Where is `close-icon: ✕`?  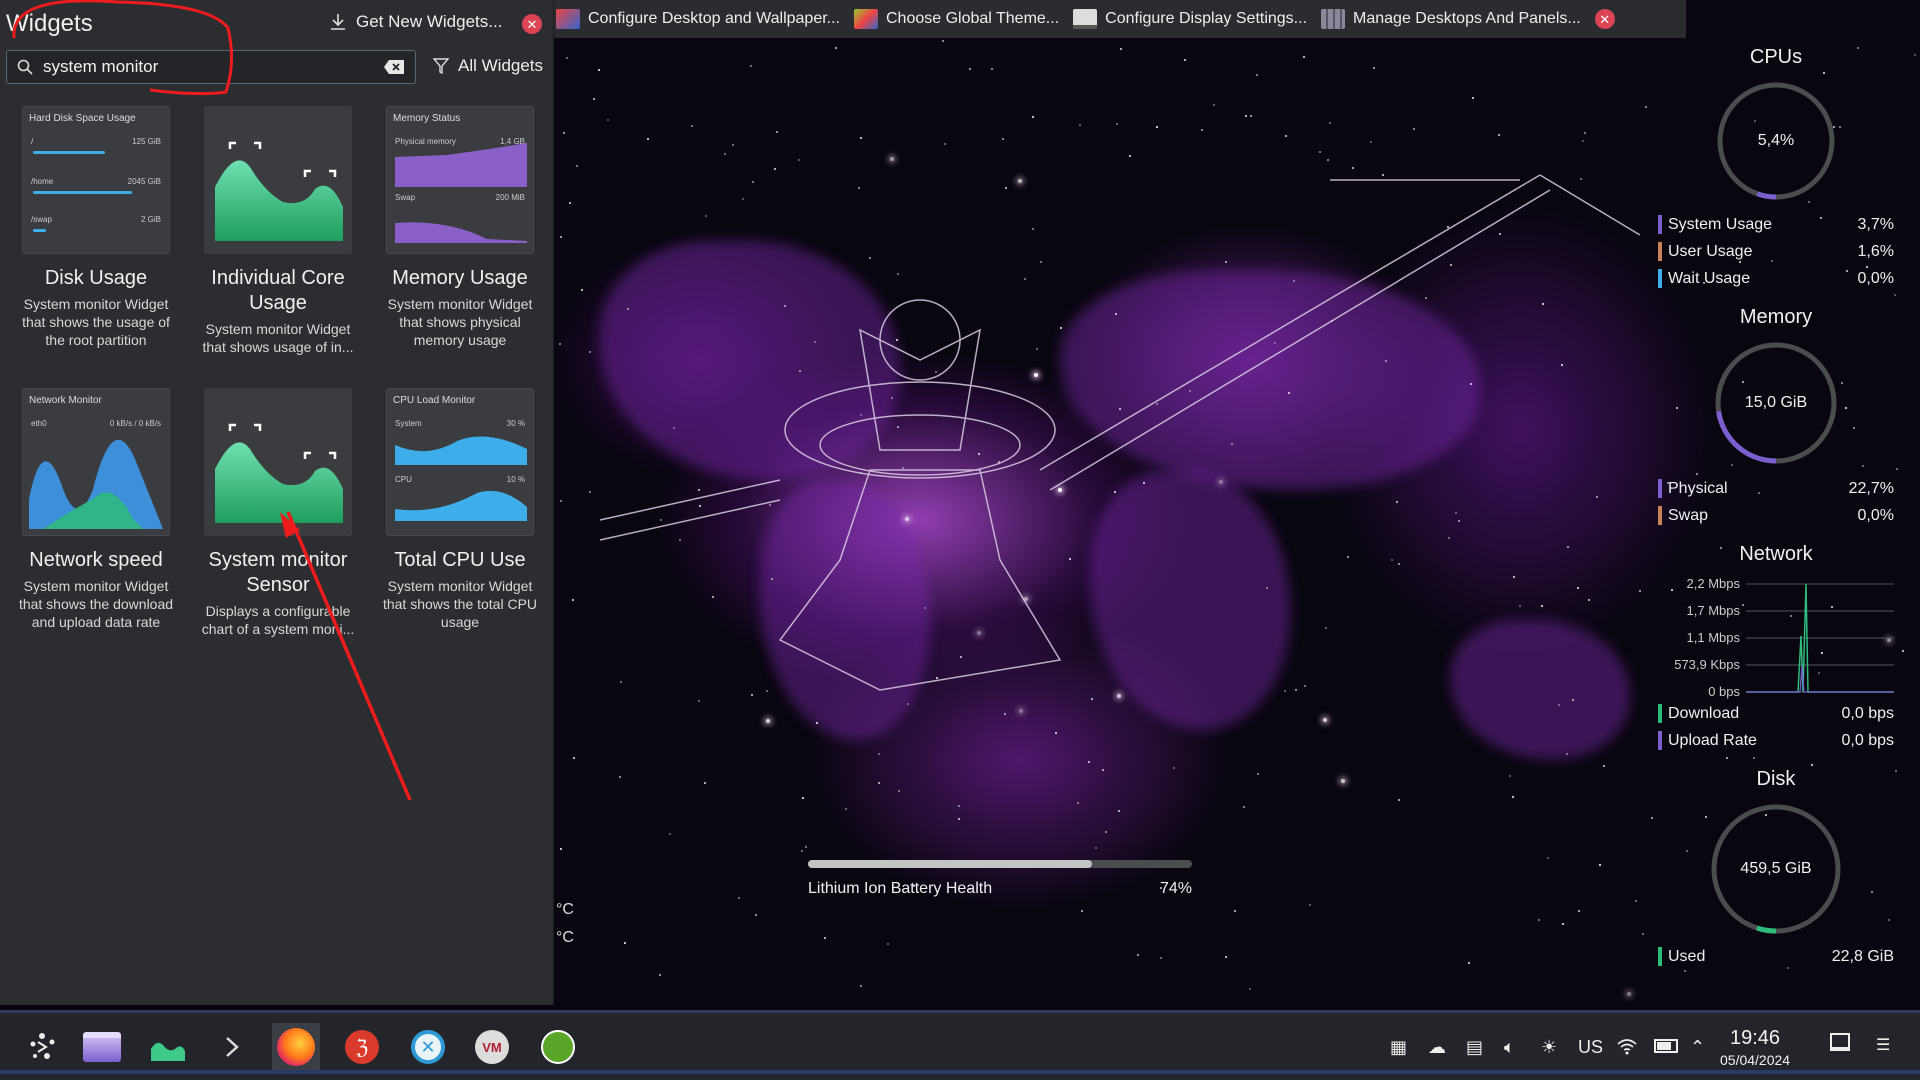
close-icon: ✕ is located at coordinates (1604, 19).